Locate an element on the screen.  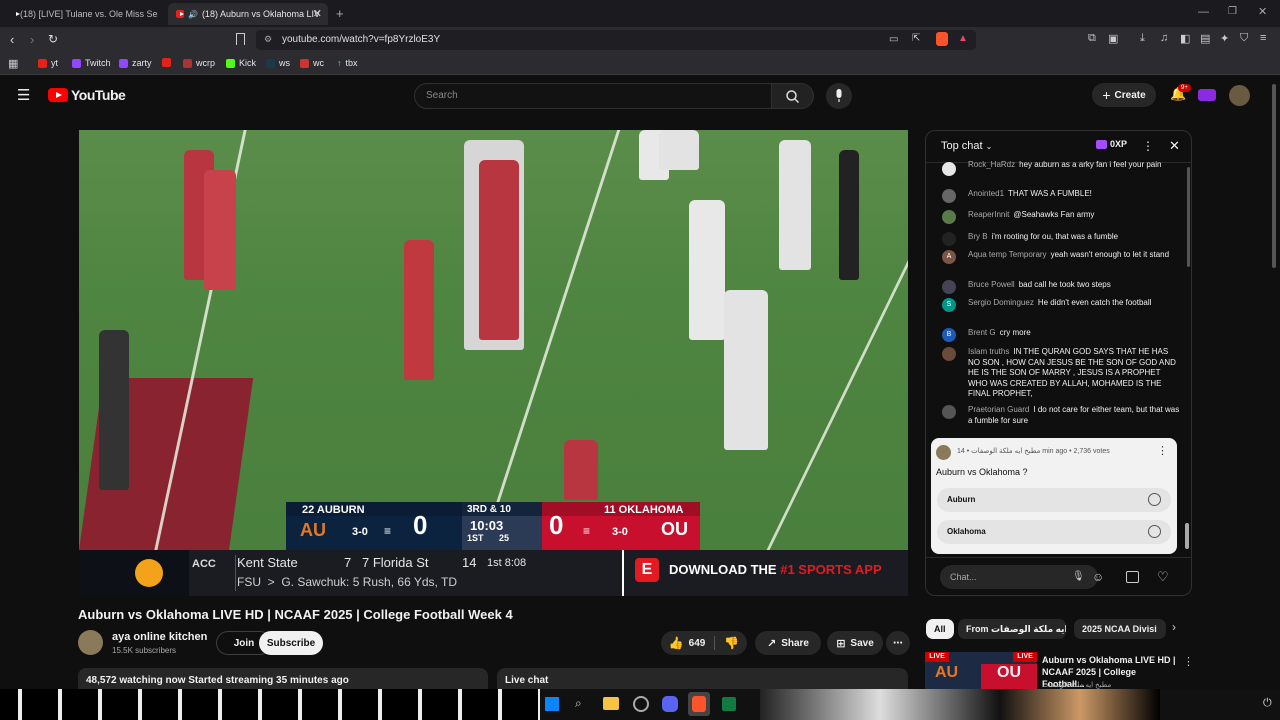
reload-icon: ↻ is located at coordinates (53, 39).